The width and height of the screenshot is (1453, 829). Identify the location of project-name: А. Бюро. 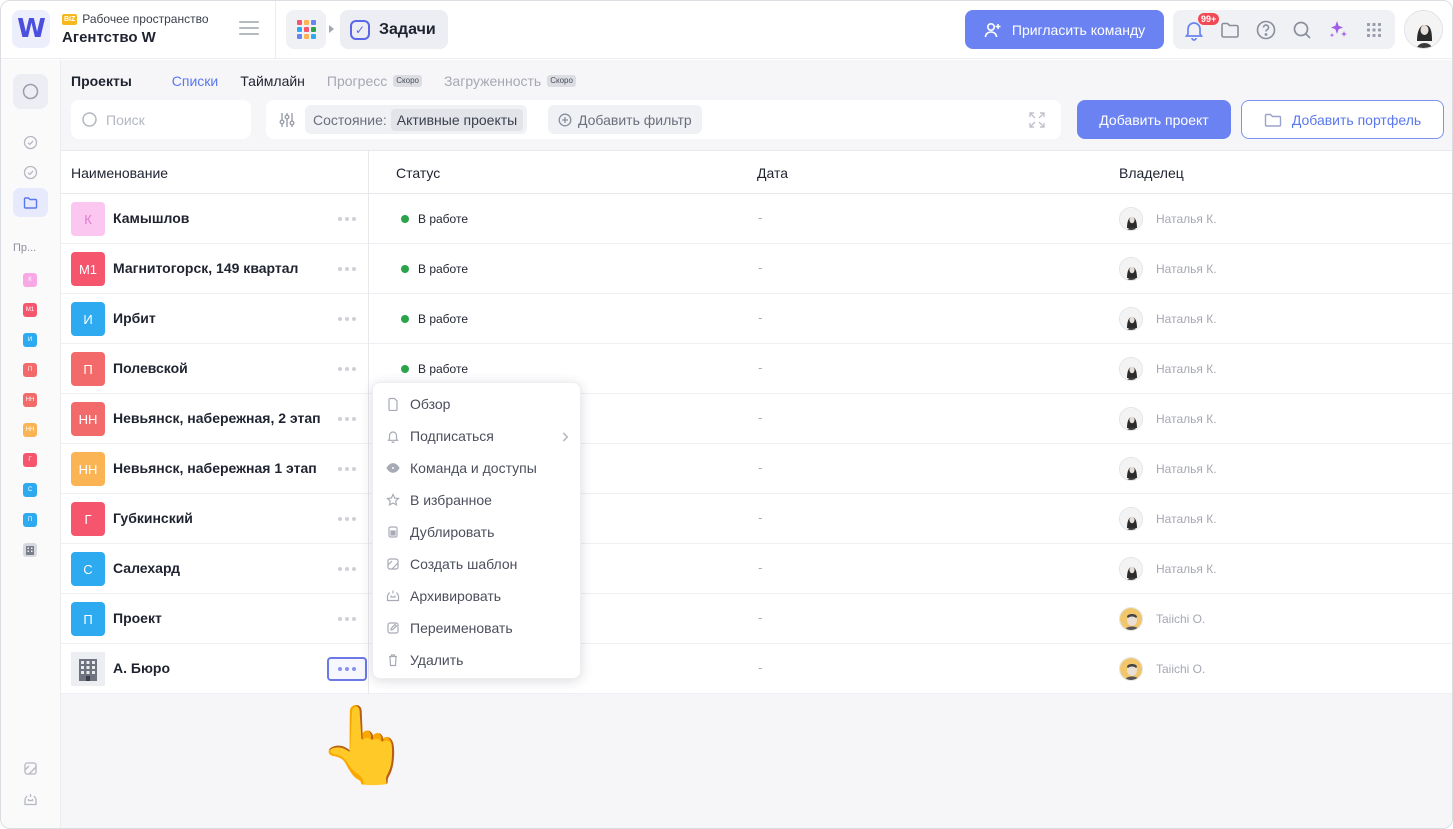
(141, 668).